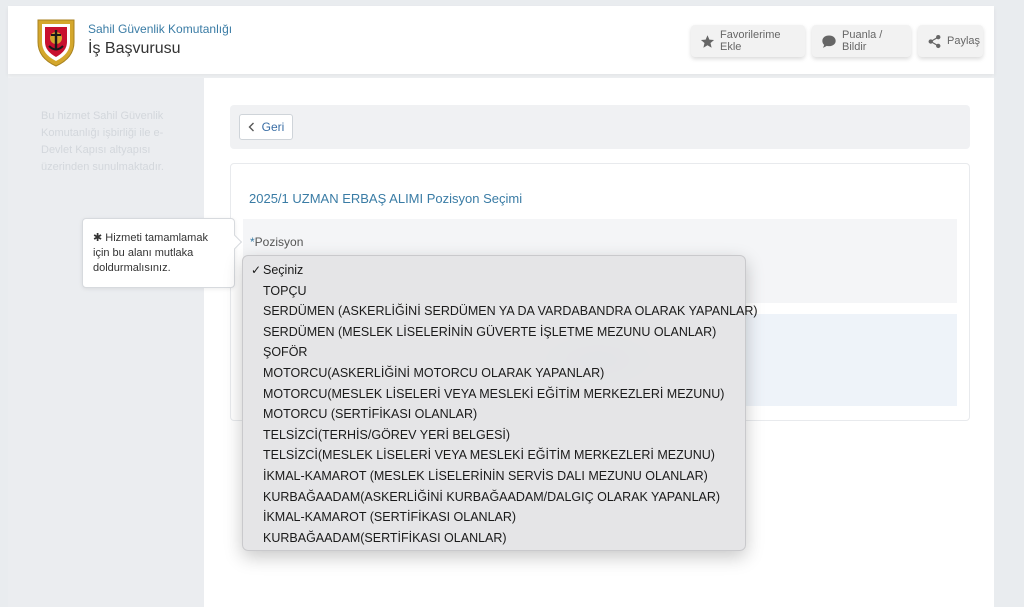  Describe the element at coordinates (134, 48) in the screenshot. I see `service-title: İş Başvurusu` at that location.